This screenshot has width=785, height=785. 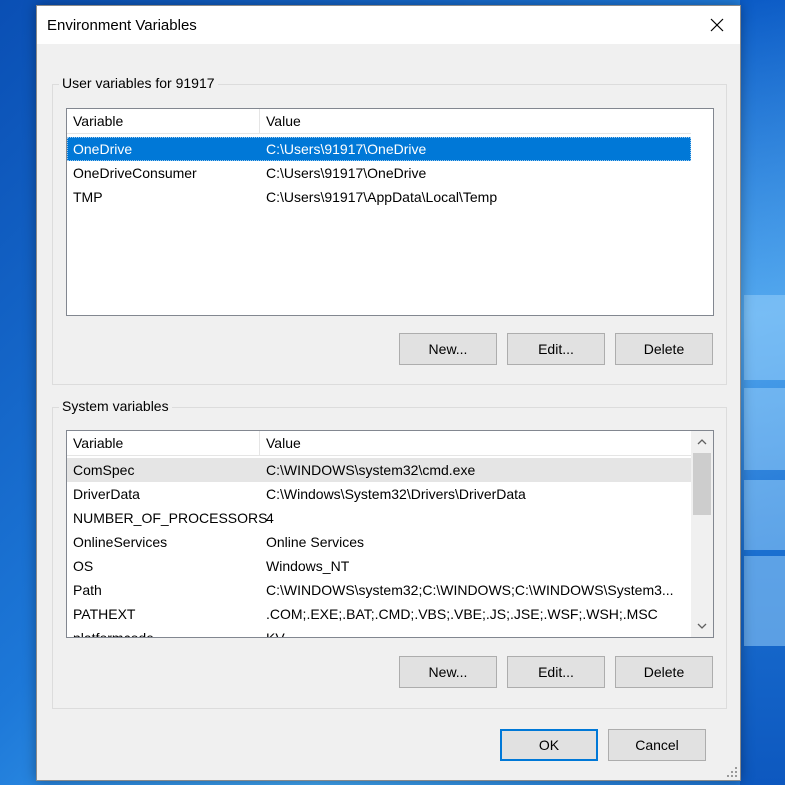 What do you see at coordinates (664, 672) in the screenshot?
I see `system-delete-button: Delete` at bounding box center [664, 672].